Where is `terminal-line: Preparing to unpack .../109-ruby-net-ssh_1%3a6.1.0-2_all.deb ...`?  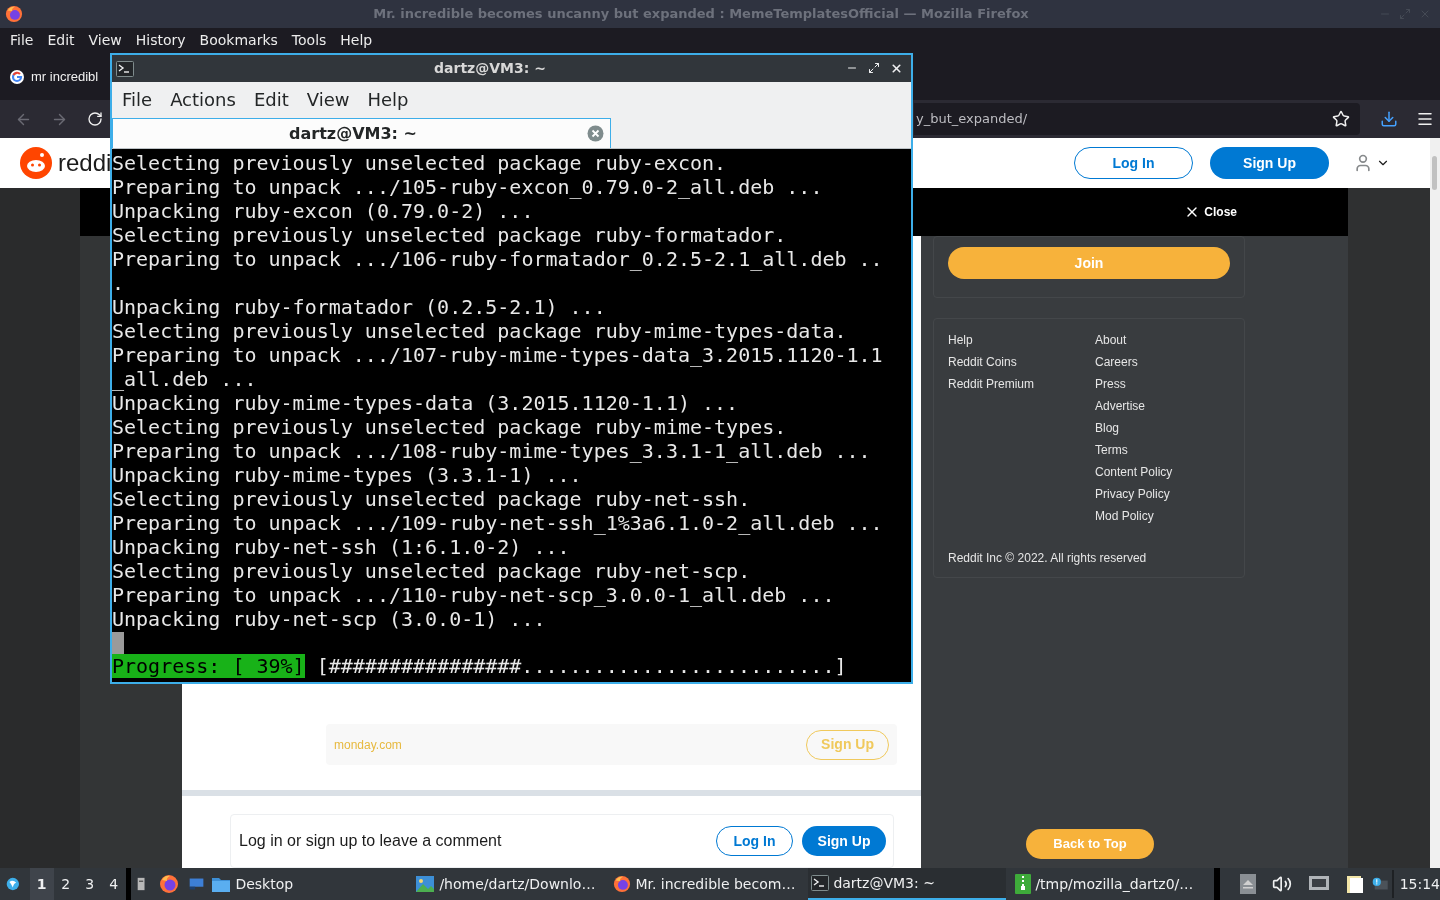 terminal-line: Preparing to unpack .../109-ruby-net-ssh_1%3a6.1.0-2_all.deb ... is located at coordinates (497, 523).